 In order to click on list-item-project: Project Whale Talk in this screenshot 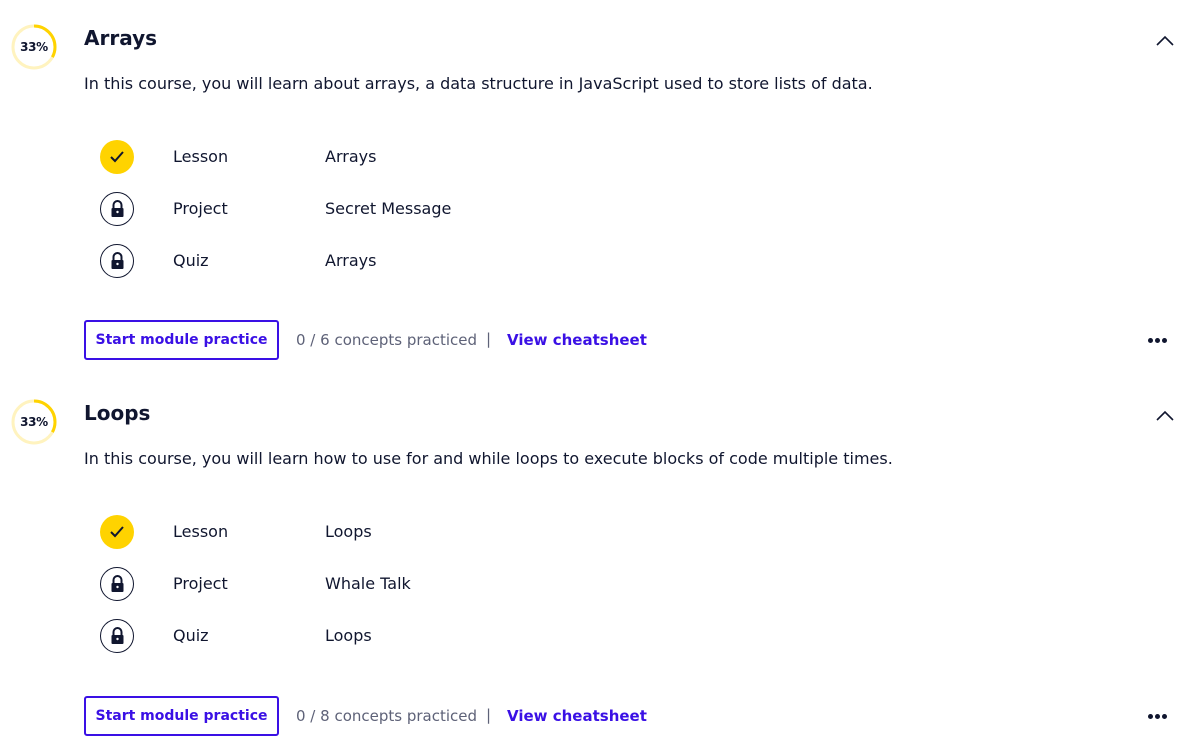, I will do `click(350, 585)`.